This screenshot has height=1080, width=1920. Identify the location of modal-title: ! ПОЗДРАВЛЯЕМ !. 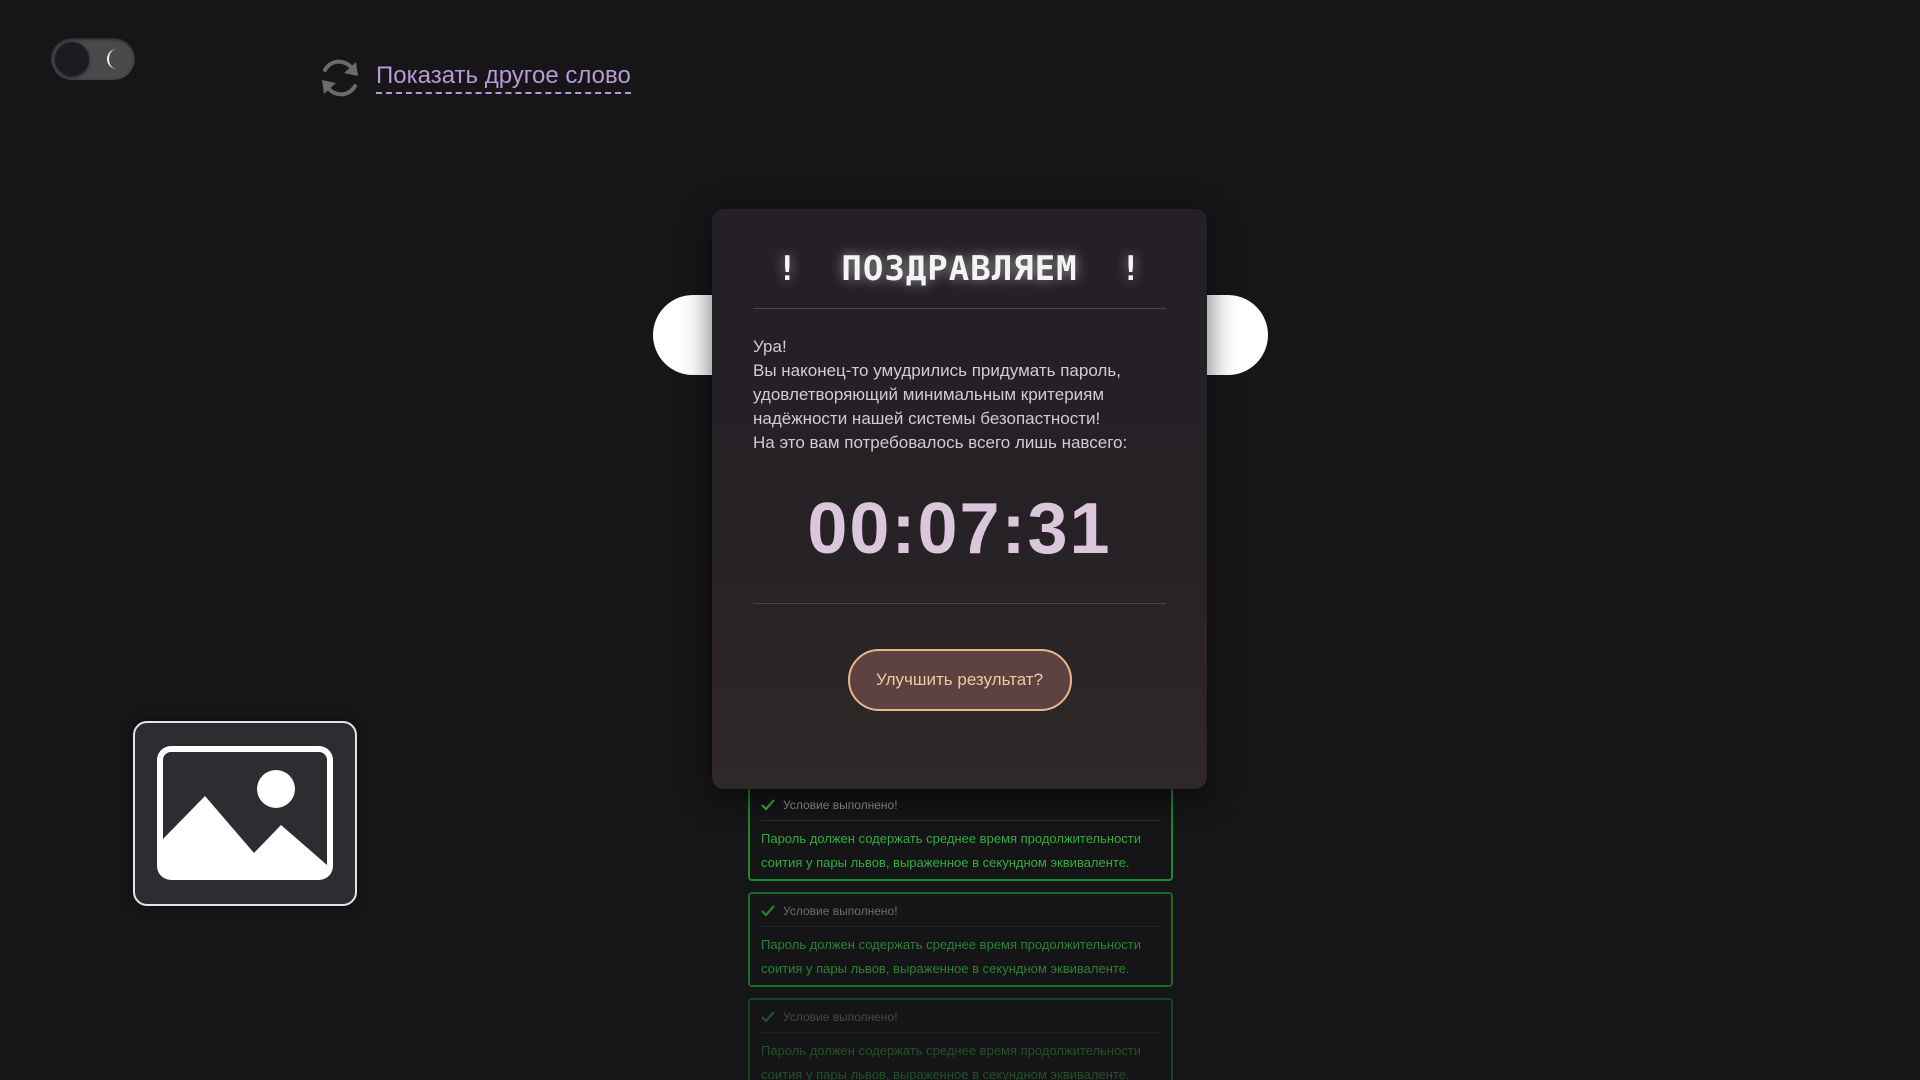
(959, 269).